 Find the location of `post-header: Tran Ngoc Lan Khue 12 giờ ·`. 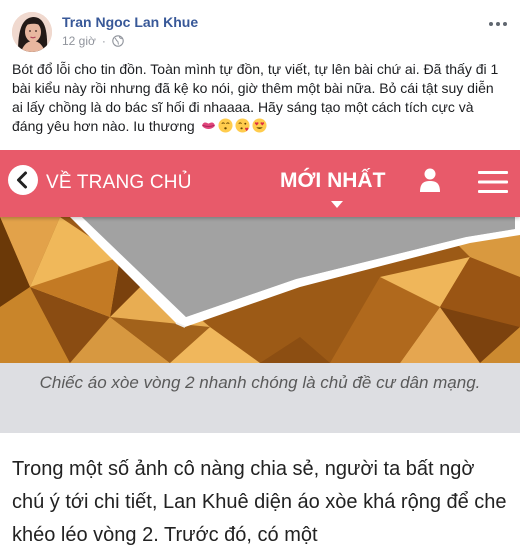

post-header: Tran Ngoc Lan Khue 12 giờ · is located at coordinates (261, 31).